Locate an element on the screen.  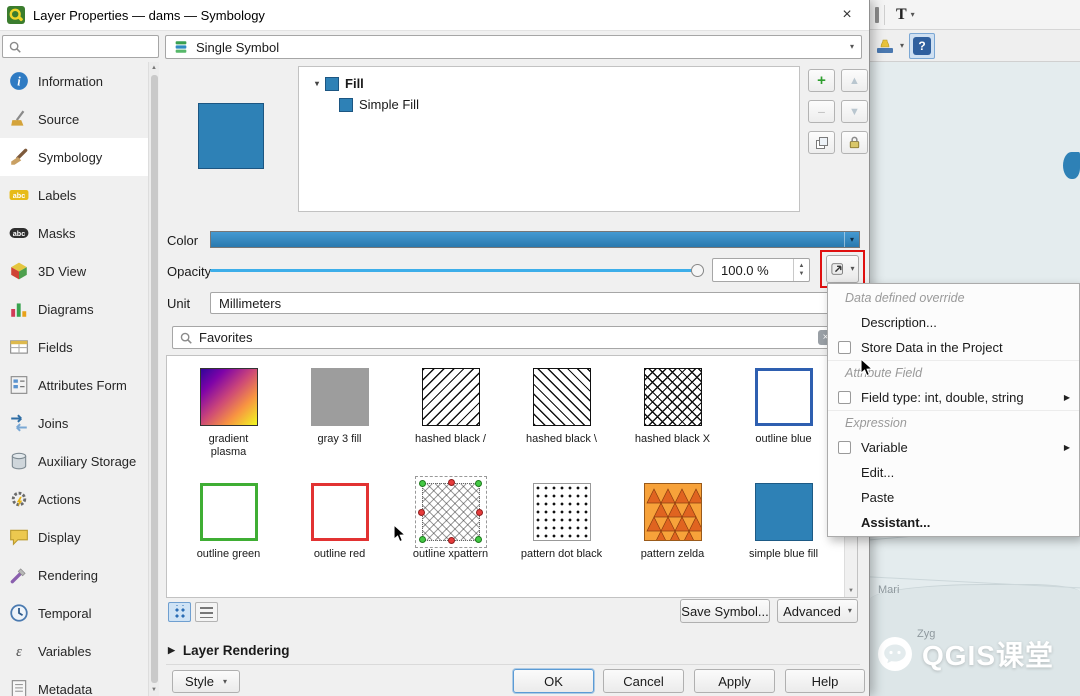
duplicate-symbol-layer-button is located at coordinates (821, 142).